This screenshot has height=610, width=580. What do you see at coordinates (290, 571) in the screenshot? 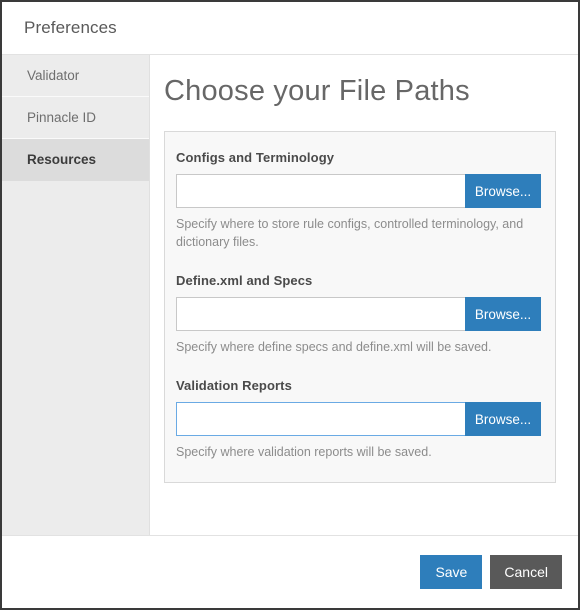
I see `dialog-footer: Save Cancel` at bounding box center [290, 571].